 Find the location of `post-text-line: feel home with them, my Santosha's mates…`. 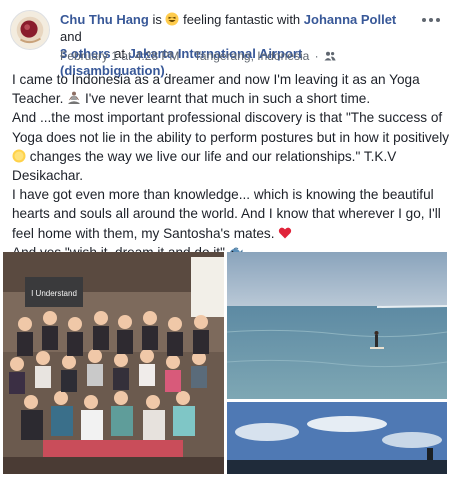

post-text-line: feel home with them, my Santosha's mates… is located at coordinates (226, 233).